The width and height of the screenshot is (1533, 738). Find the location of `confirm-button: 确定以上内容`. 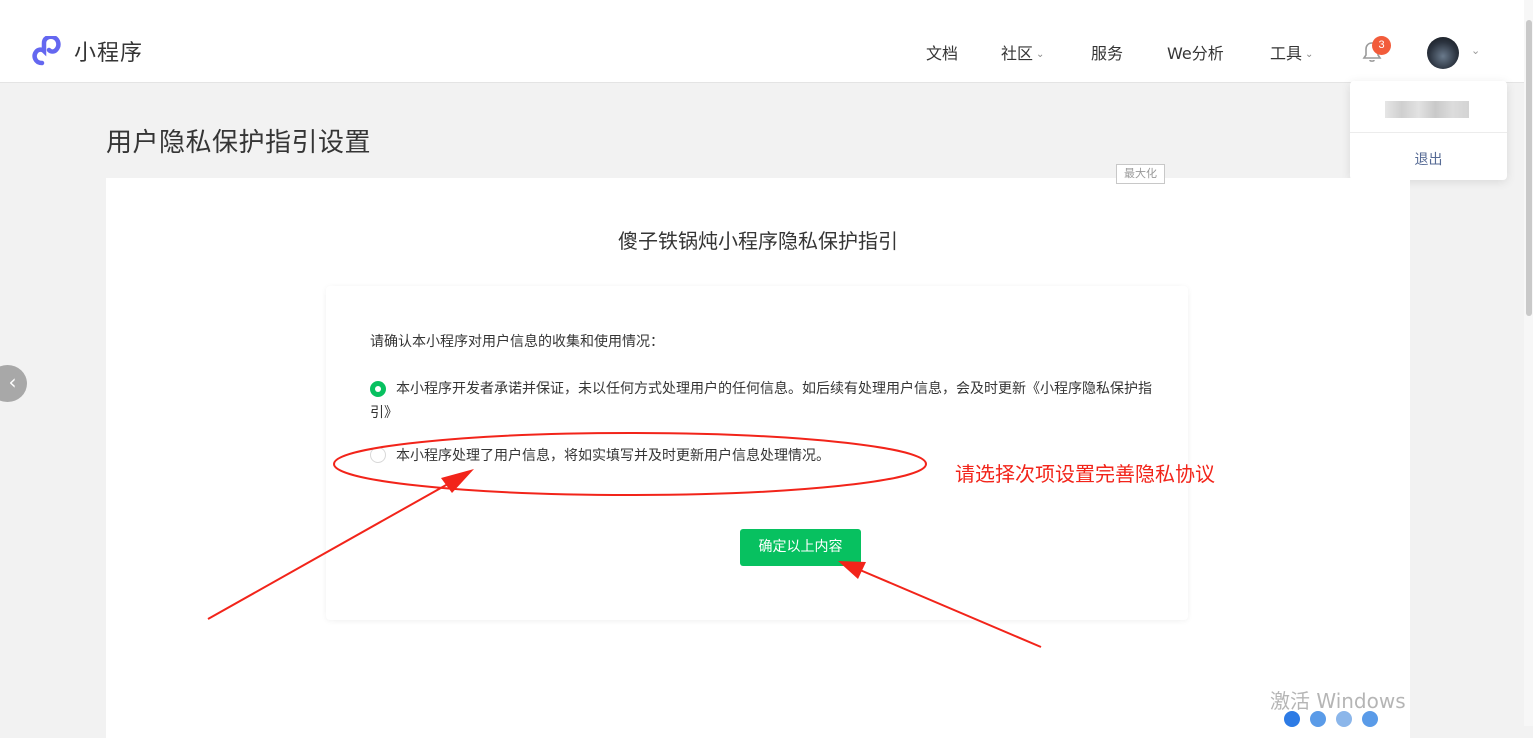

confirm-button: 确定以上内容 is located at coordinates (800, 547).